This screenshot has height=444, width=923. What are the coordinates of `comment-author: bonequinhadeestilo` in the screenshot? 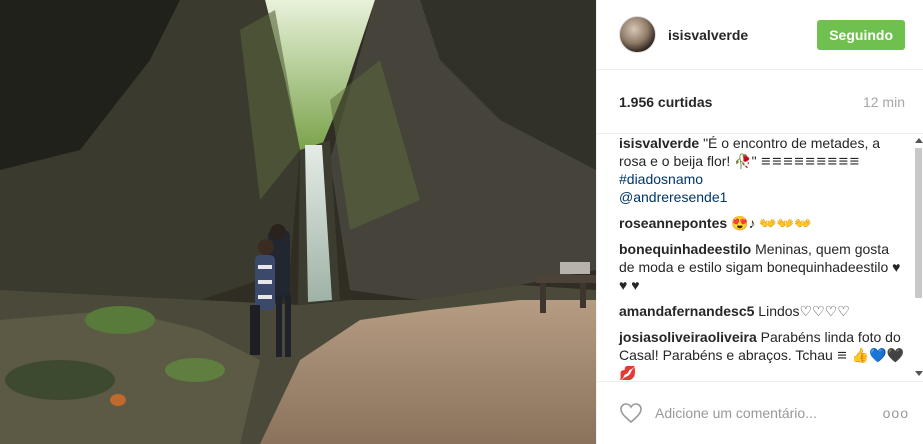 It's located at (685, 249).